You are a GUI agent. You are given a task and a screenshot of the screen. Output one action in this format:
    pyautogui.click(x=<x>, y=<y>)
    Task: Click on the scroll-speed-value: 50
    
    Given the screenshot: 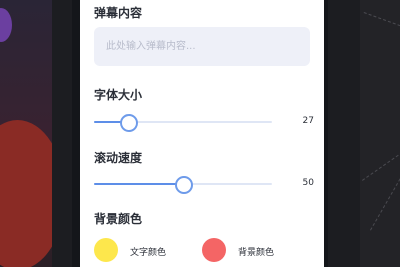 What is the action you would take?
    pyautogui.click(x=308, y=183)
    